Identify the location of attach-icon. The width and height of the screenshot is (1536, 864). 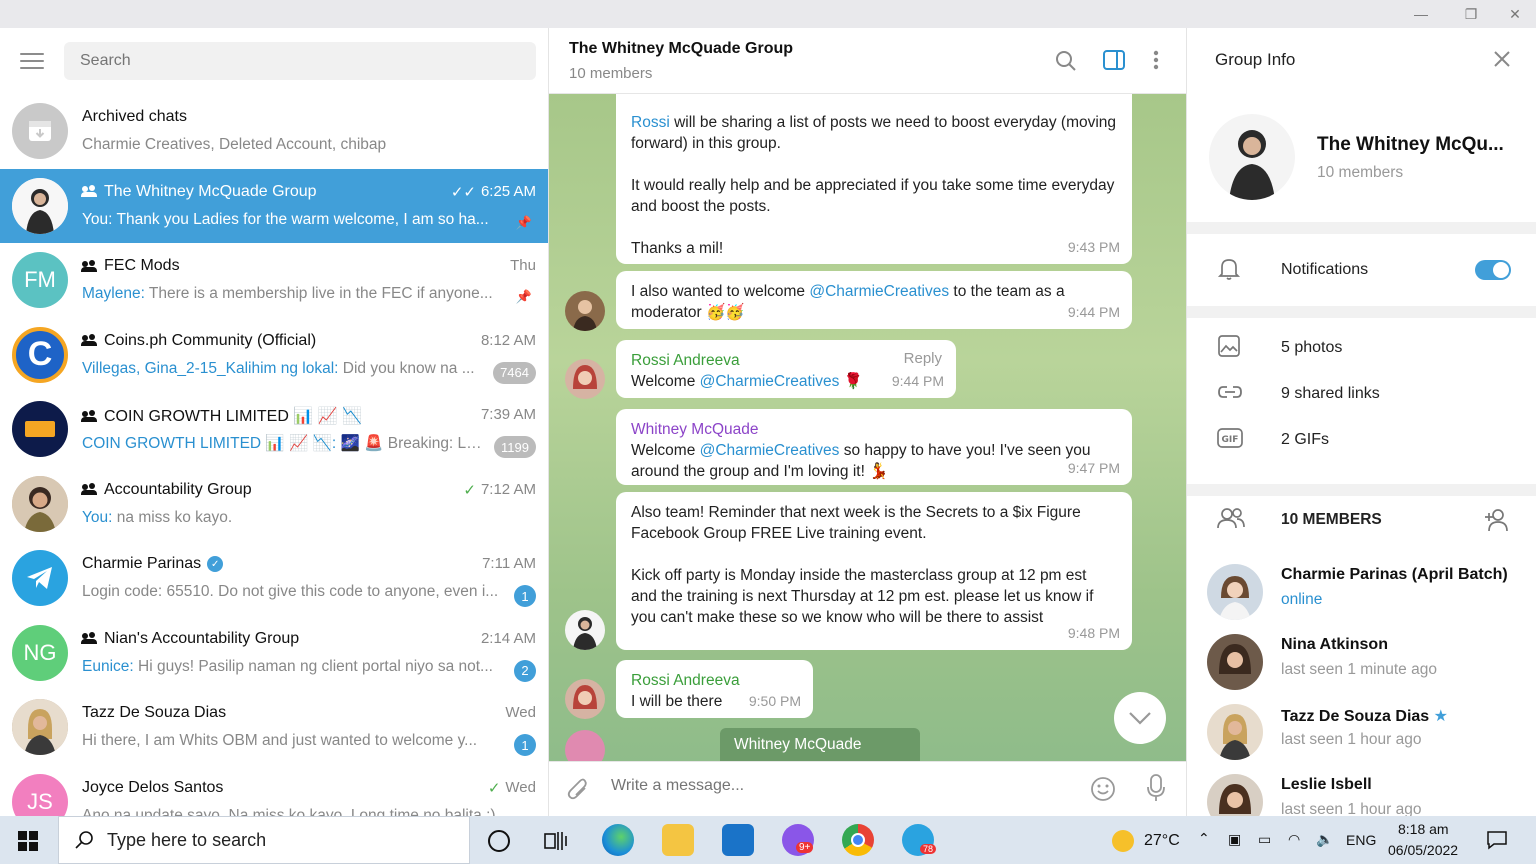
(578, 792).